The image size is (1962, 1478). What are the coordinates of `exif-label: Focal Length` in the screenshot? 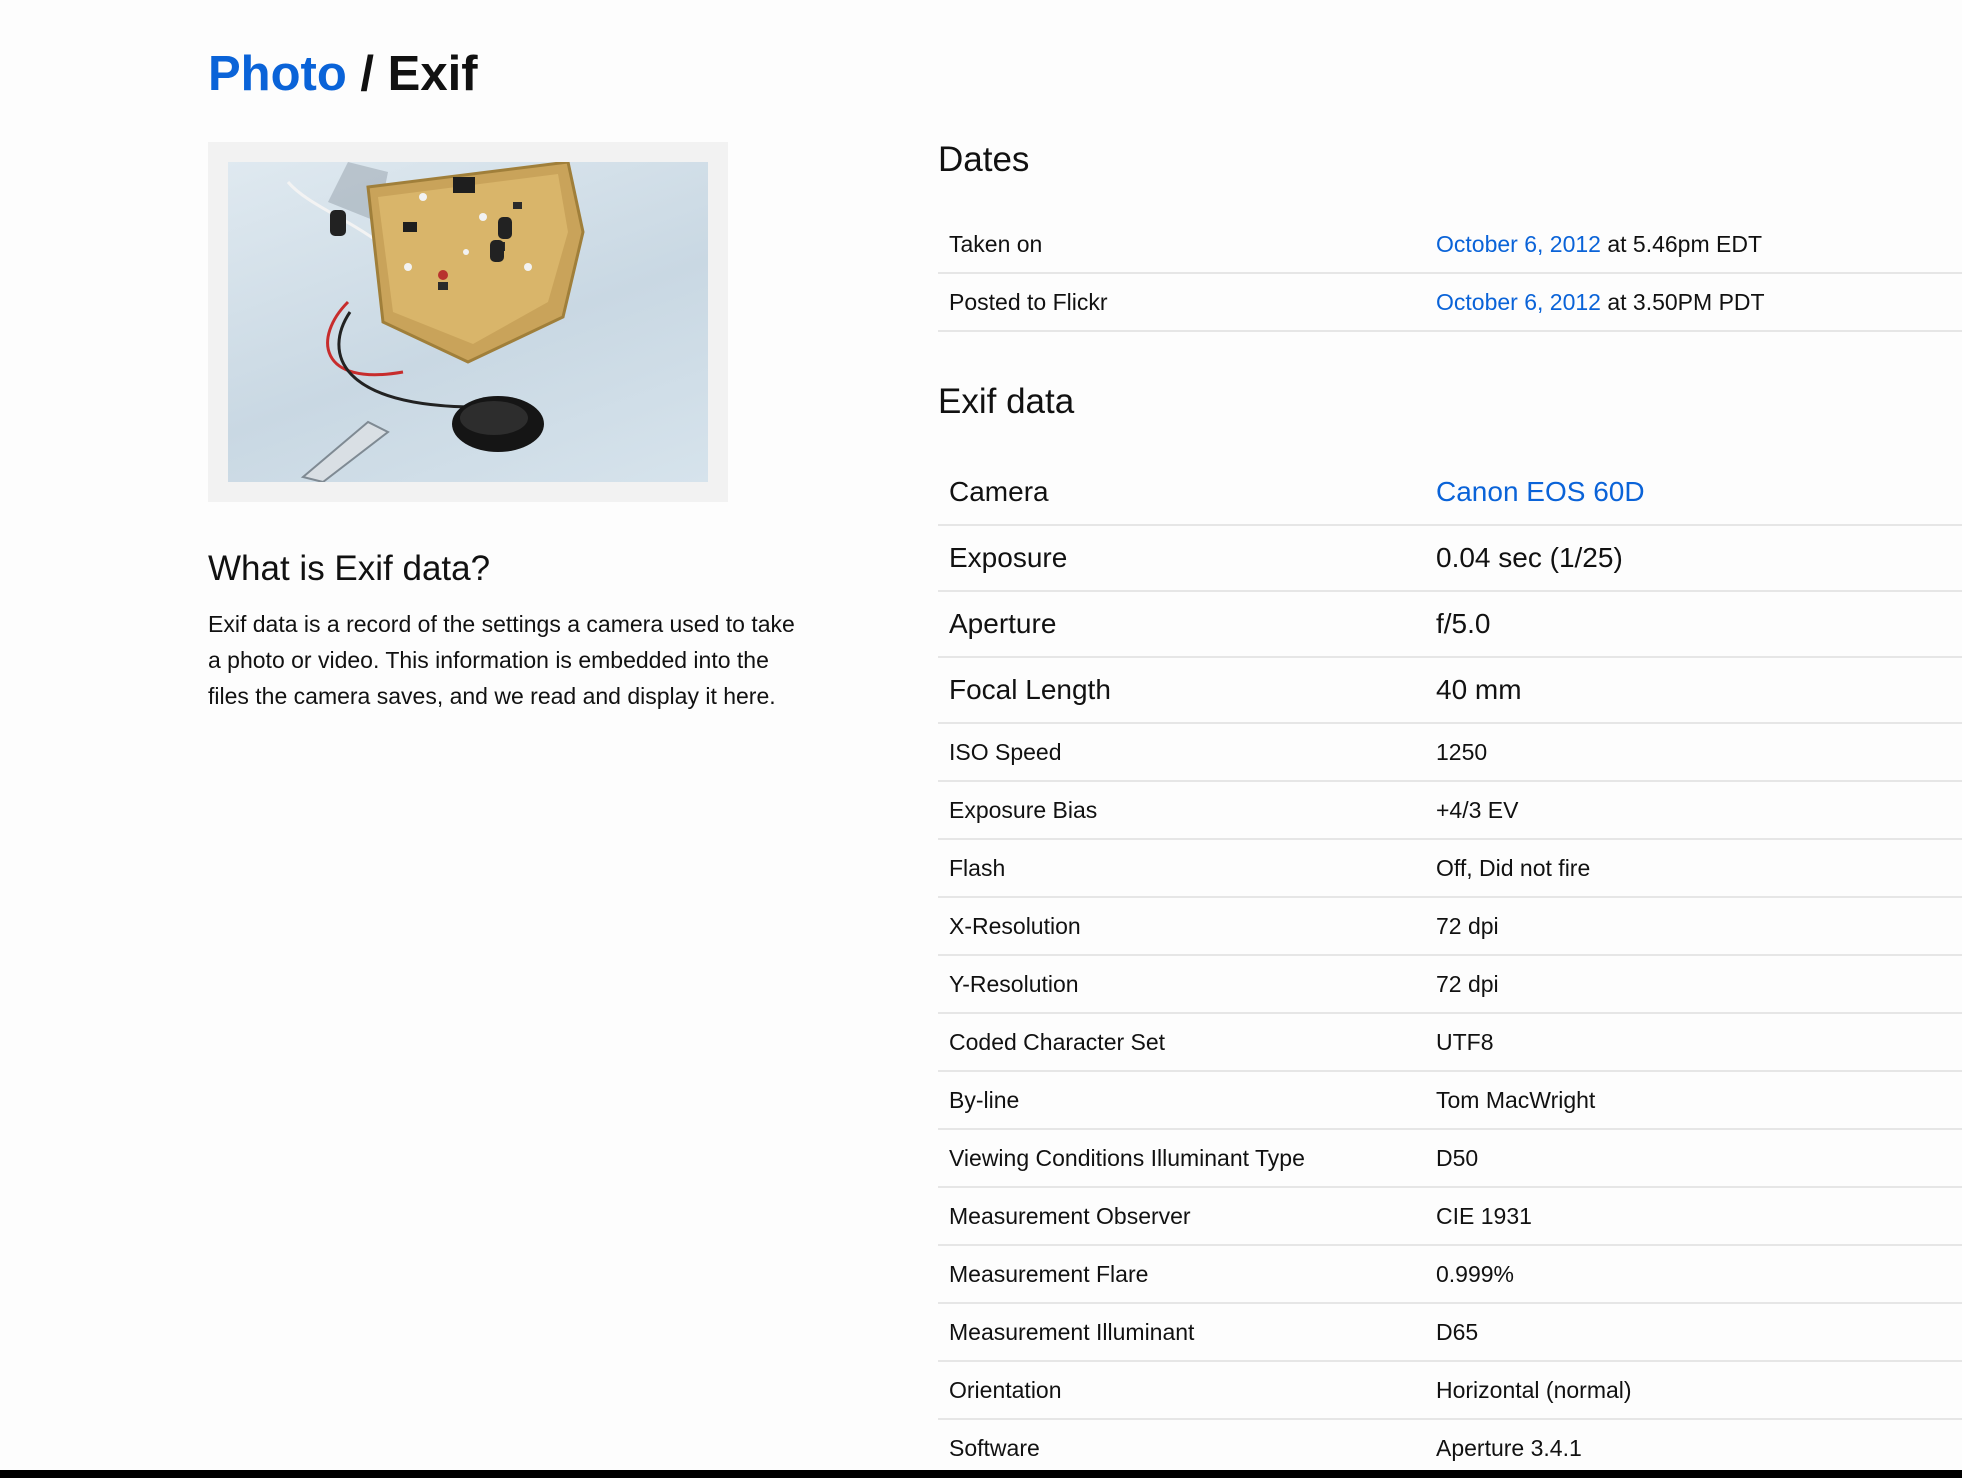 It's located at (1181, 690).